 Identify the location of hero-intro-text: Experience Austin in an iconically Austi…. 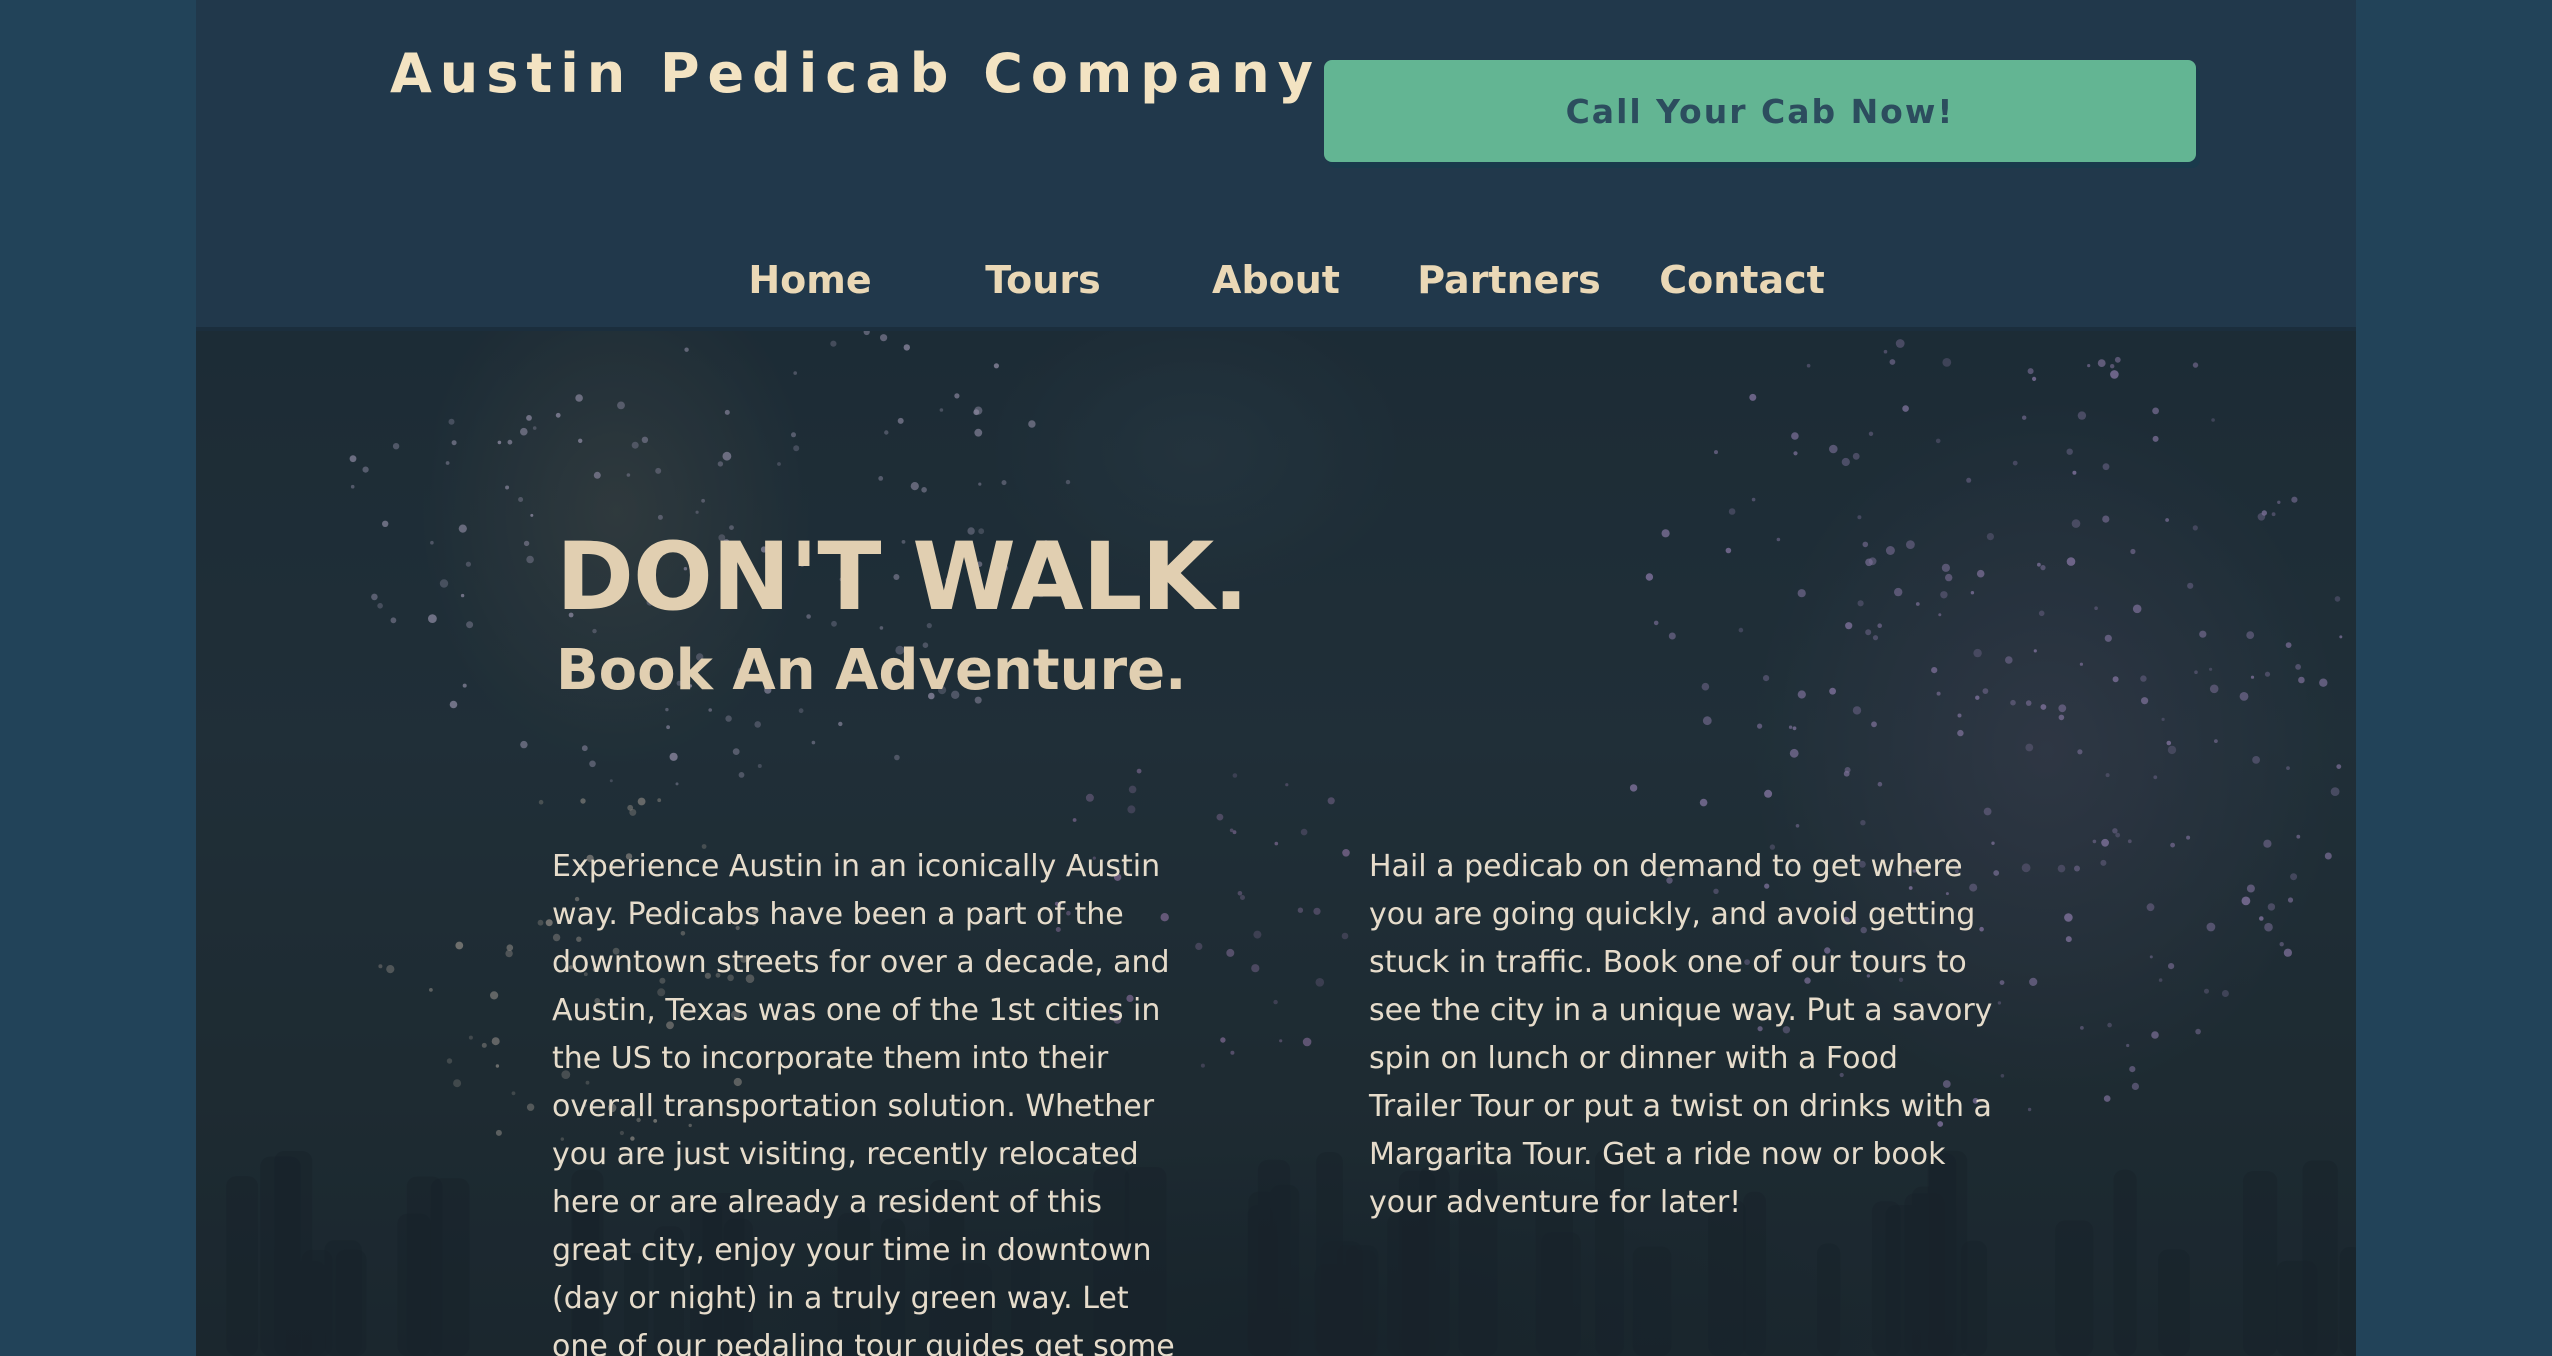
(863, 1102).